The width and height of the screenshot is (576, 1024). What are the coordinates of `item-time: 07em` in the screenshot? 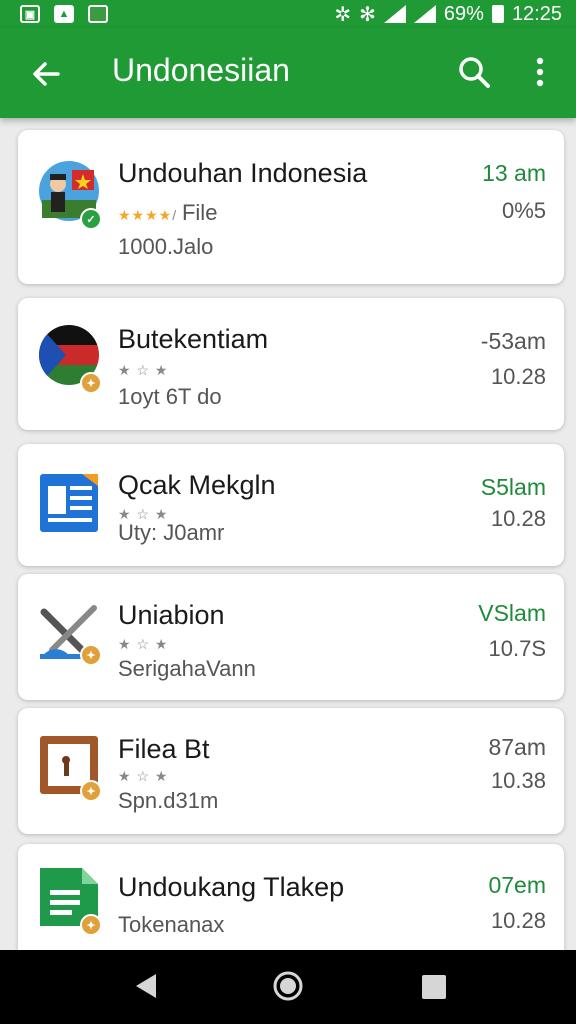 It's located at (517, 885).